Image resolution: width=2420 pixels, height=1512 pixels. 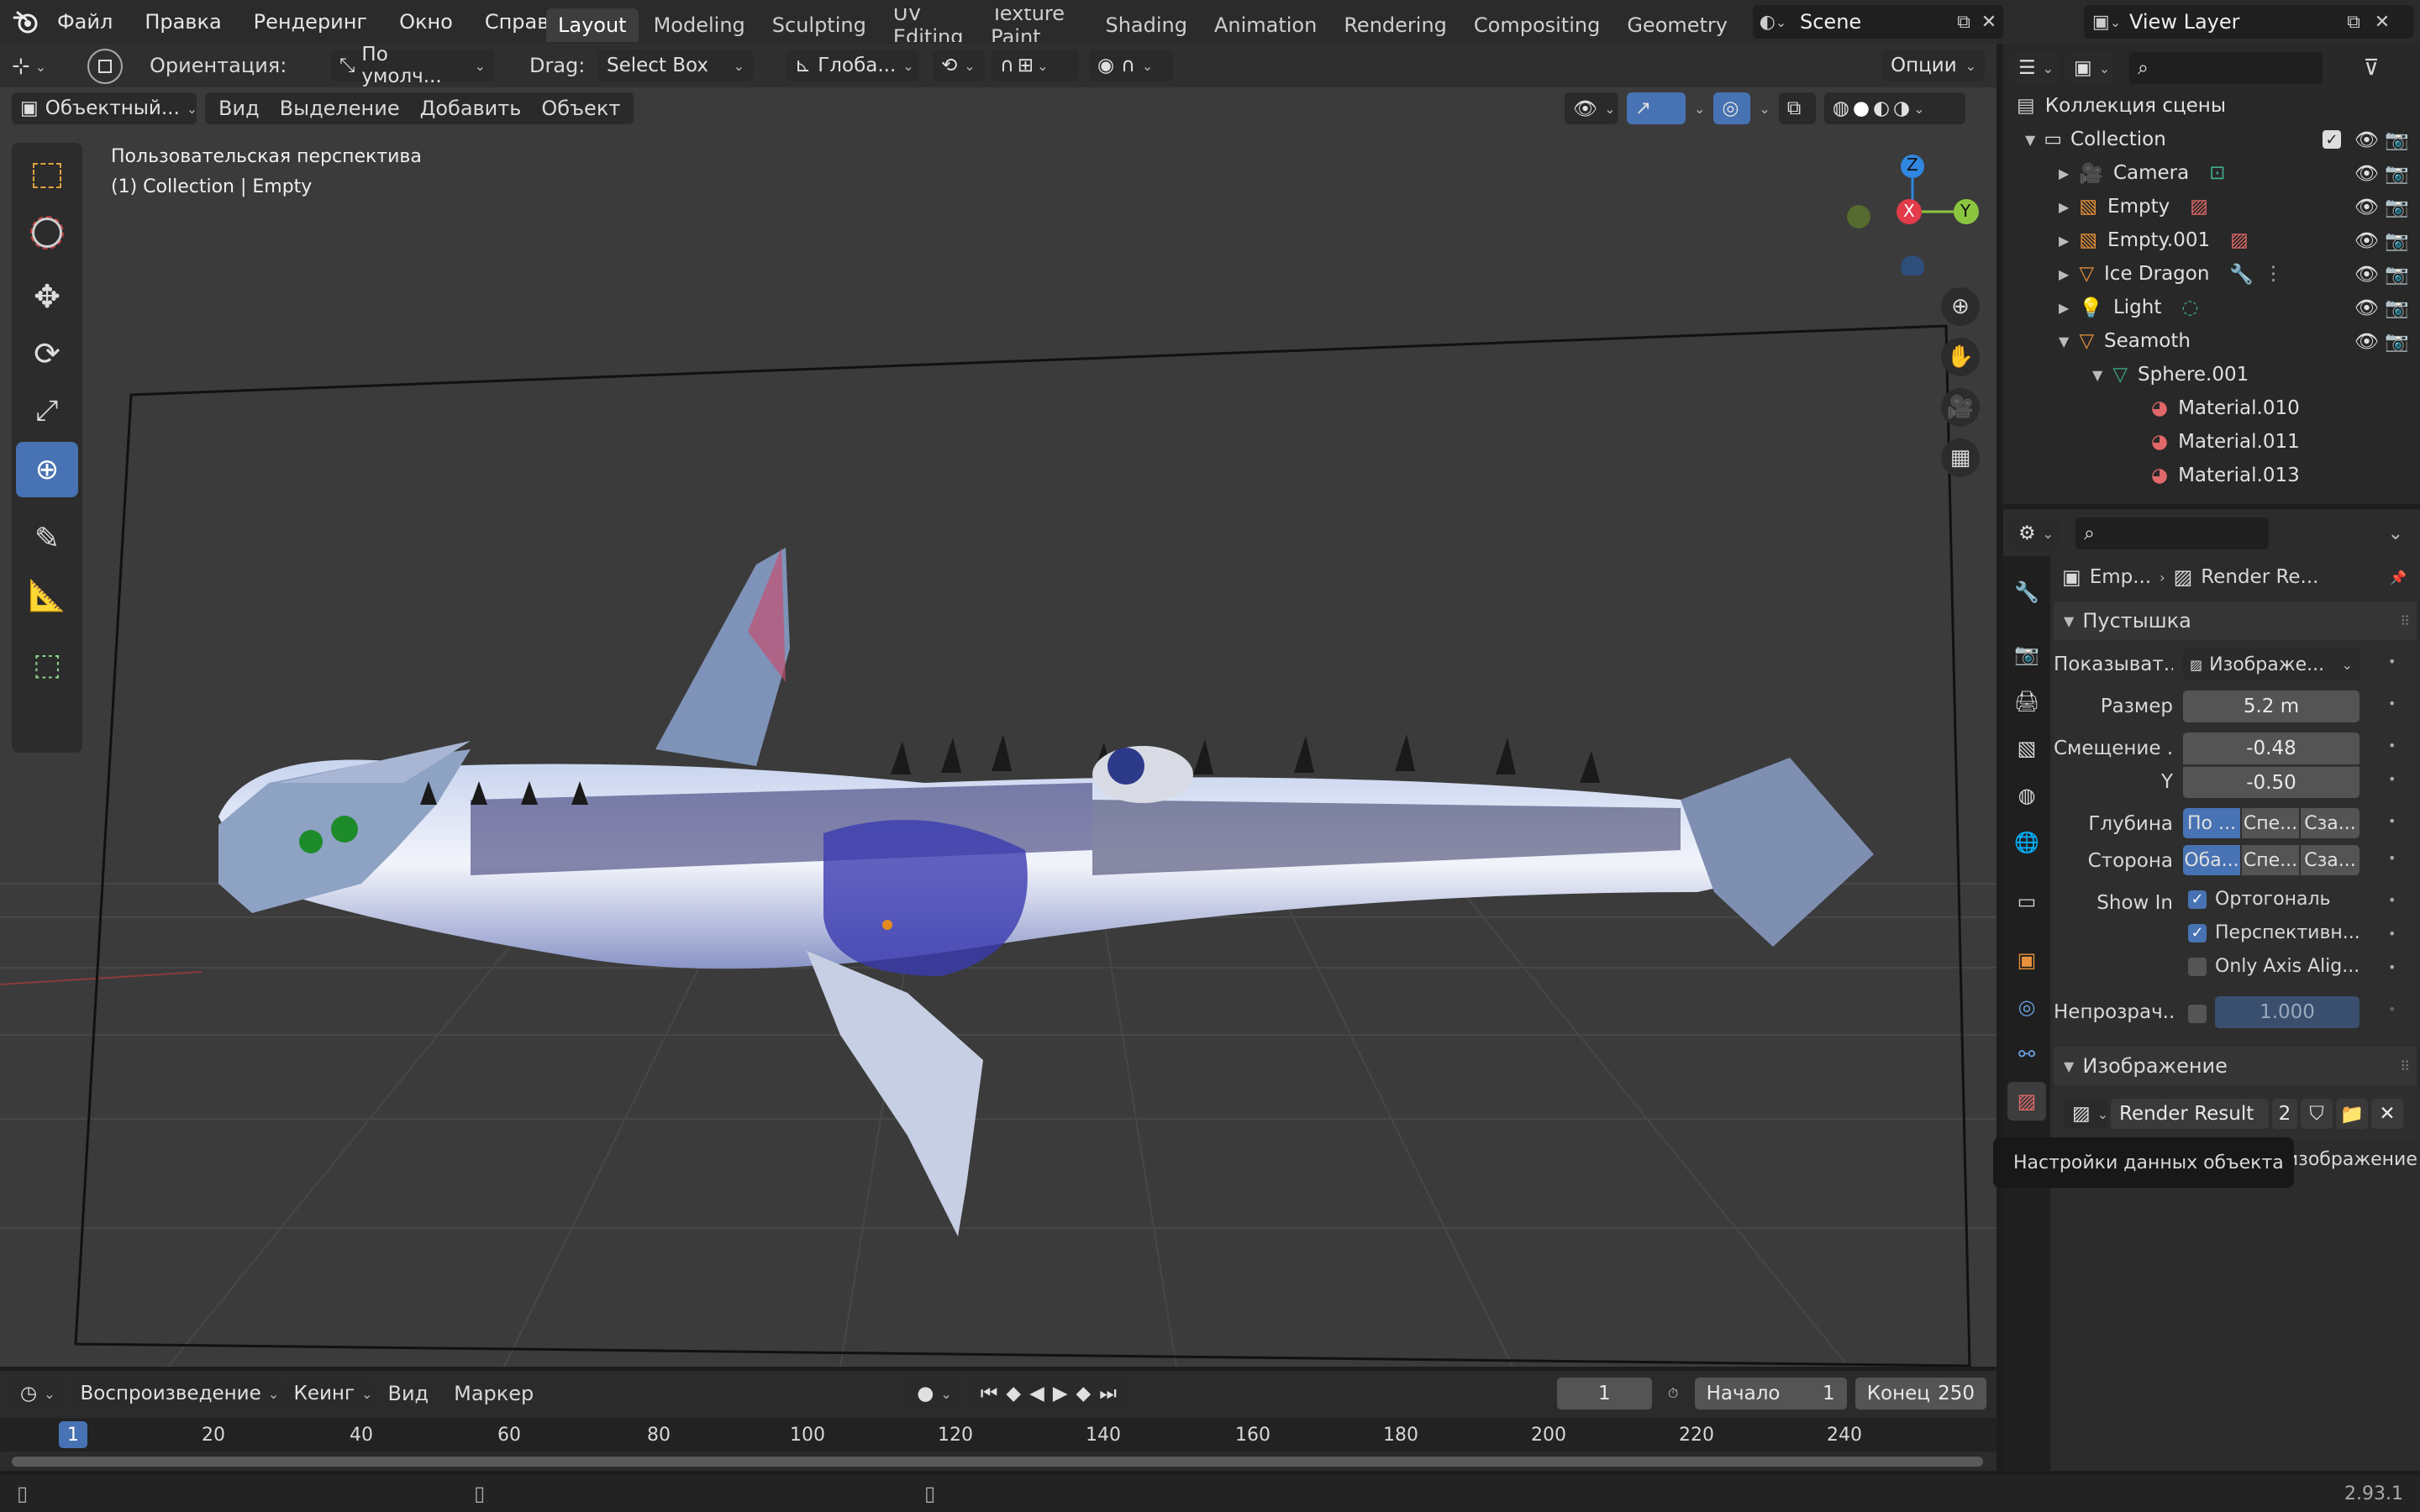 What do you see at coordinates (2397, 341) in the screenshot?
I see `seamoth-render-icon: 📷` at bounding box center [2397, 341].